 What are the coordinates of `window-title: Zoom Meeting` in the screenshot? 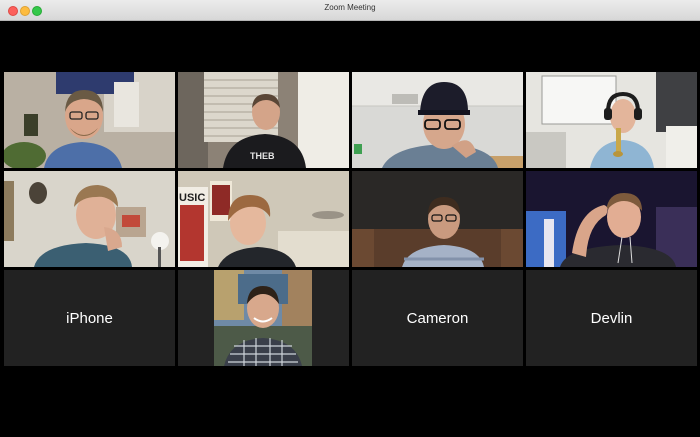 It's located at (350, 7).